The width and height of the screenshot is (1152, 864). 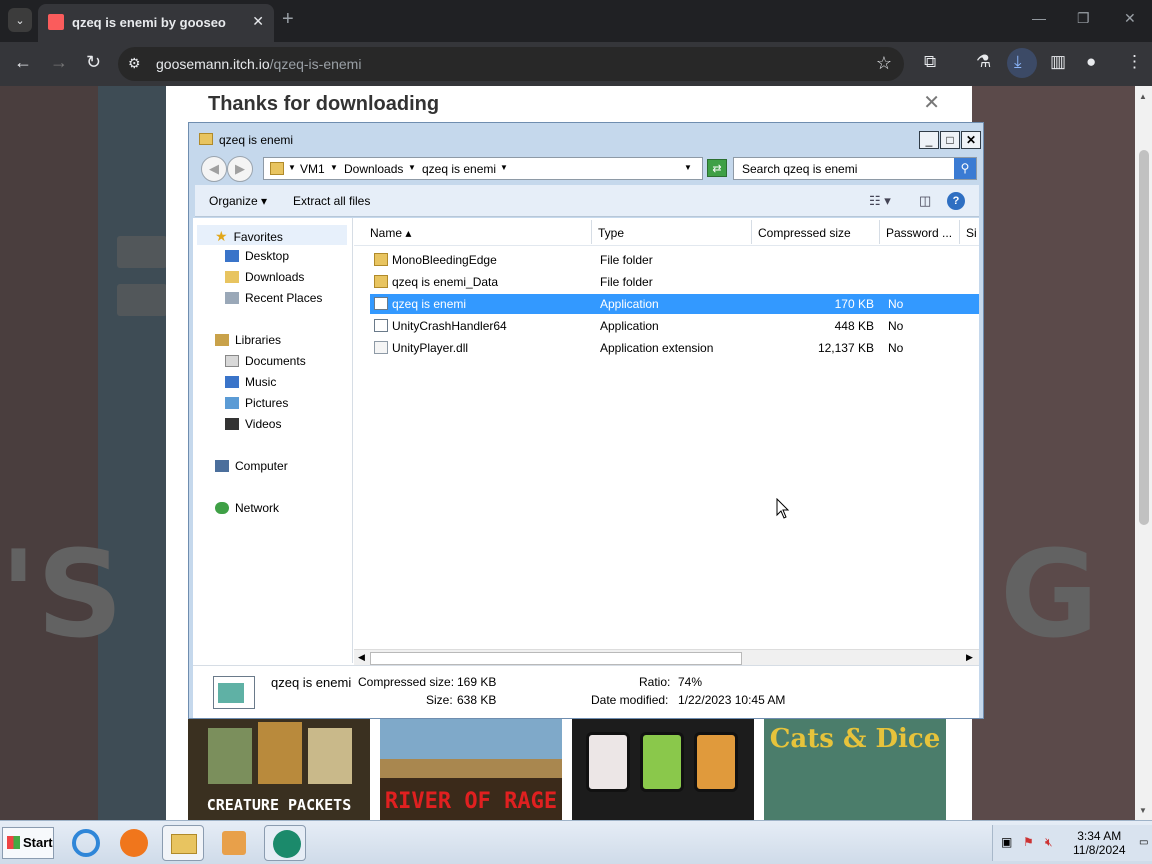 I want to click on nav-favorites: ★ Favorites, so click(x=249, y=236).